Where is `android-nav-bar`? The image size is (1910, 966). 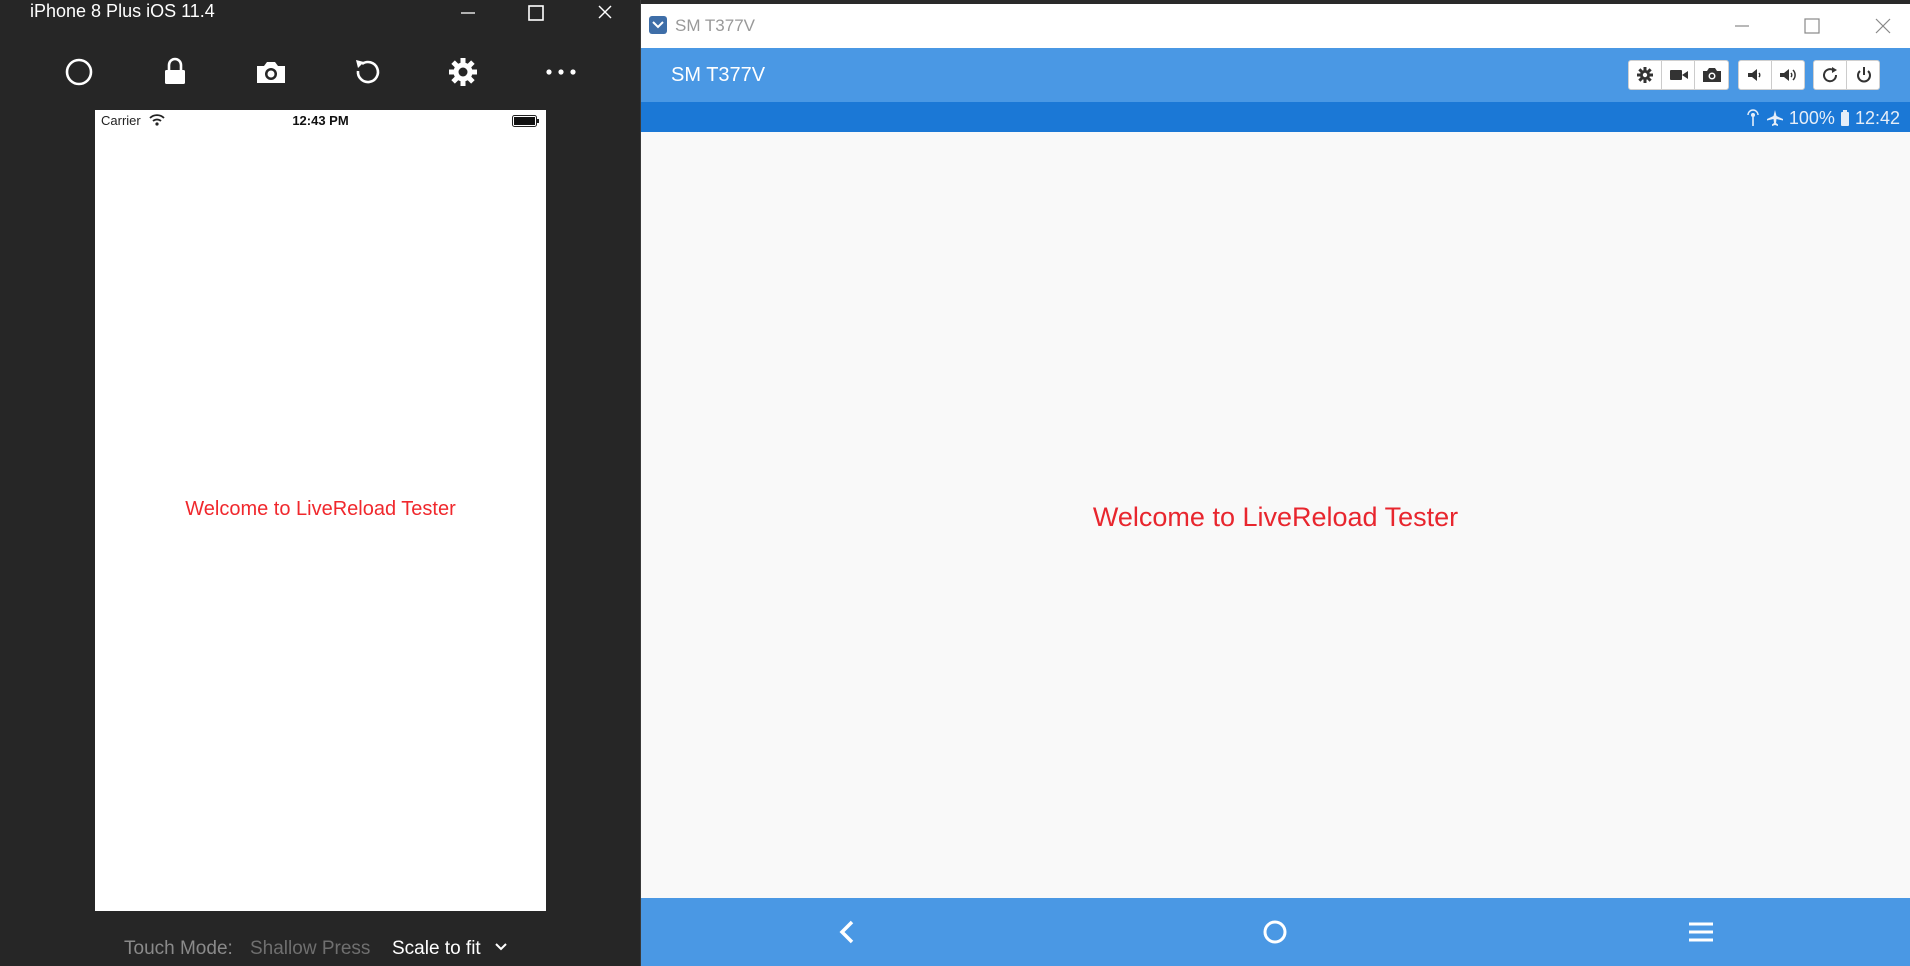
android-nav-bar is located at coordinates (1275, 932).